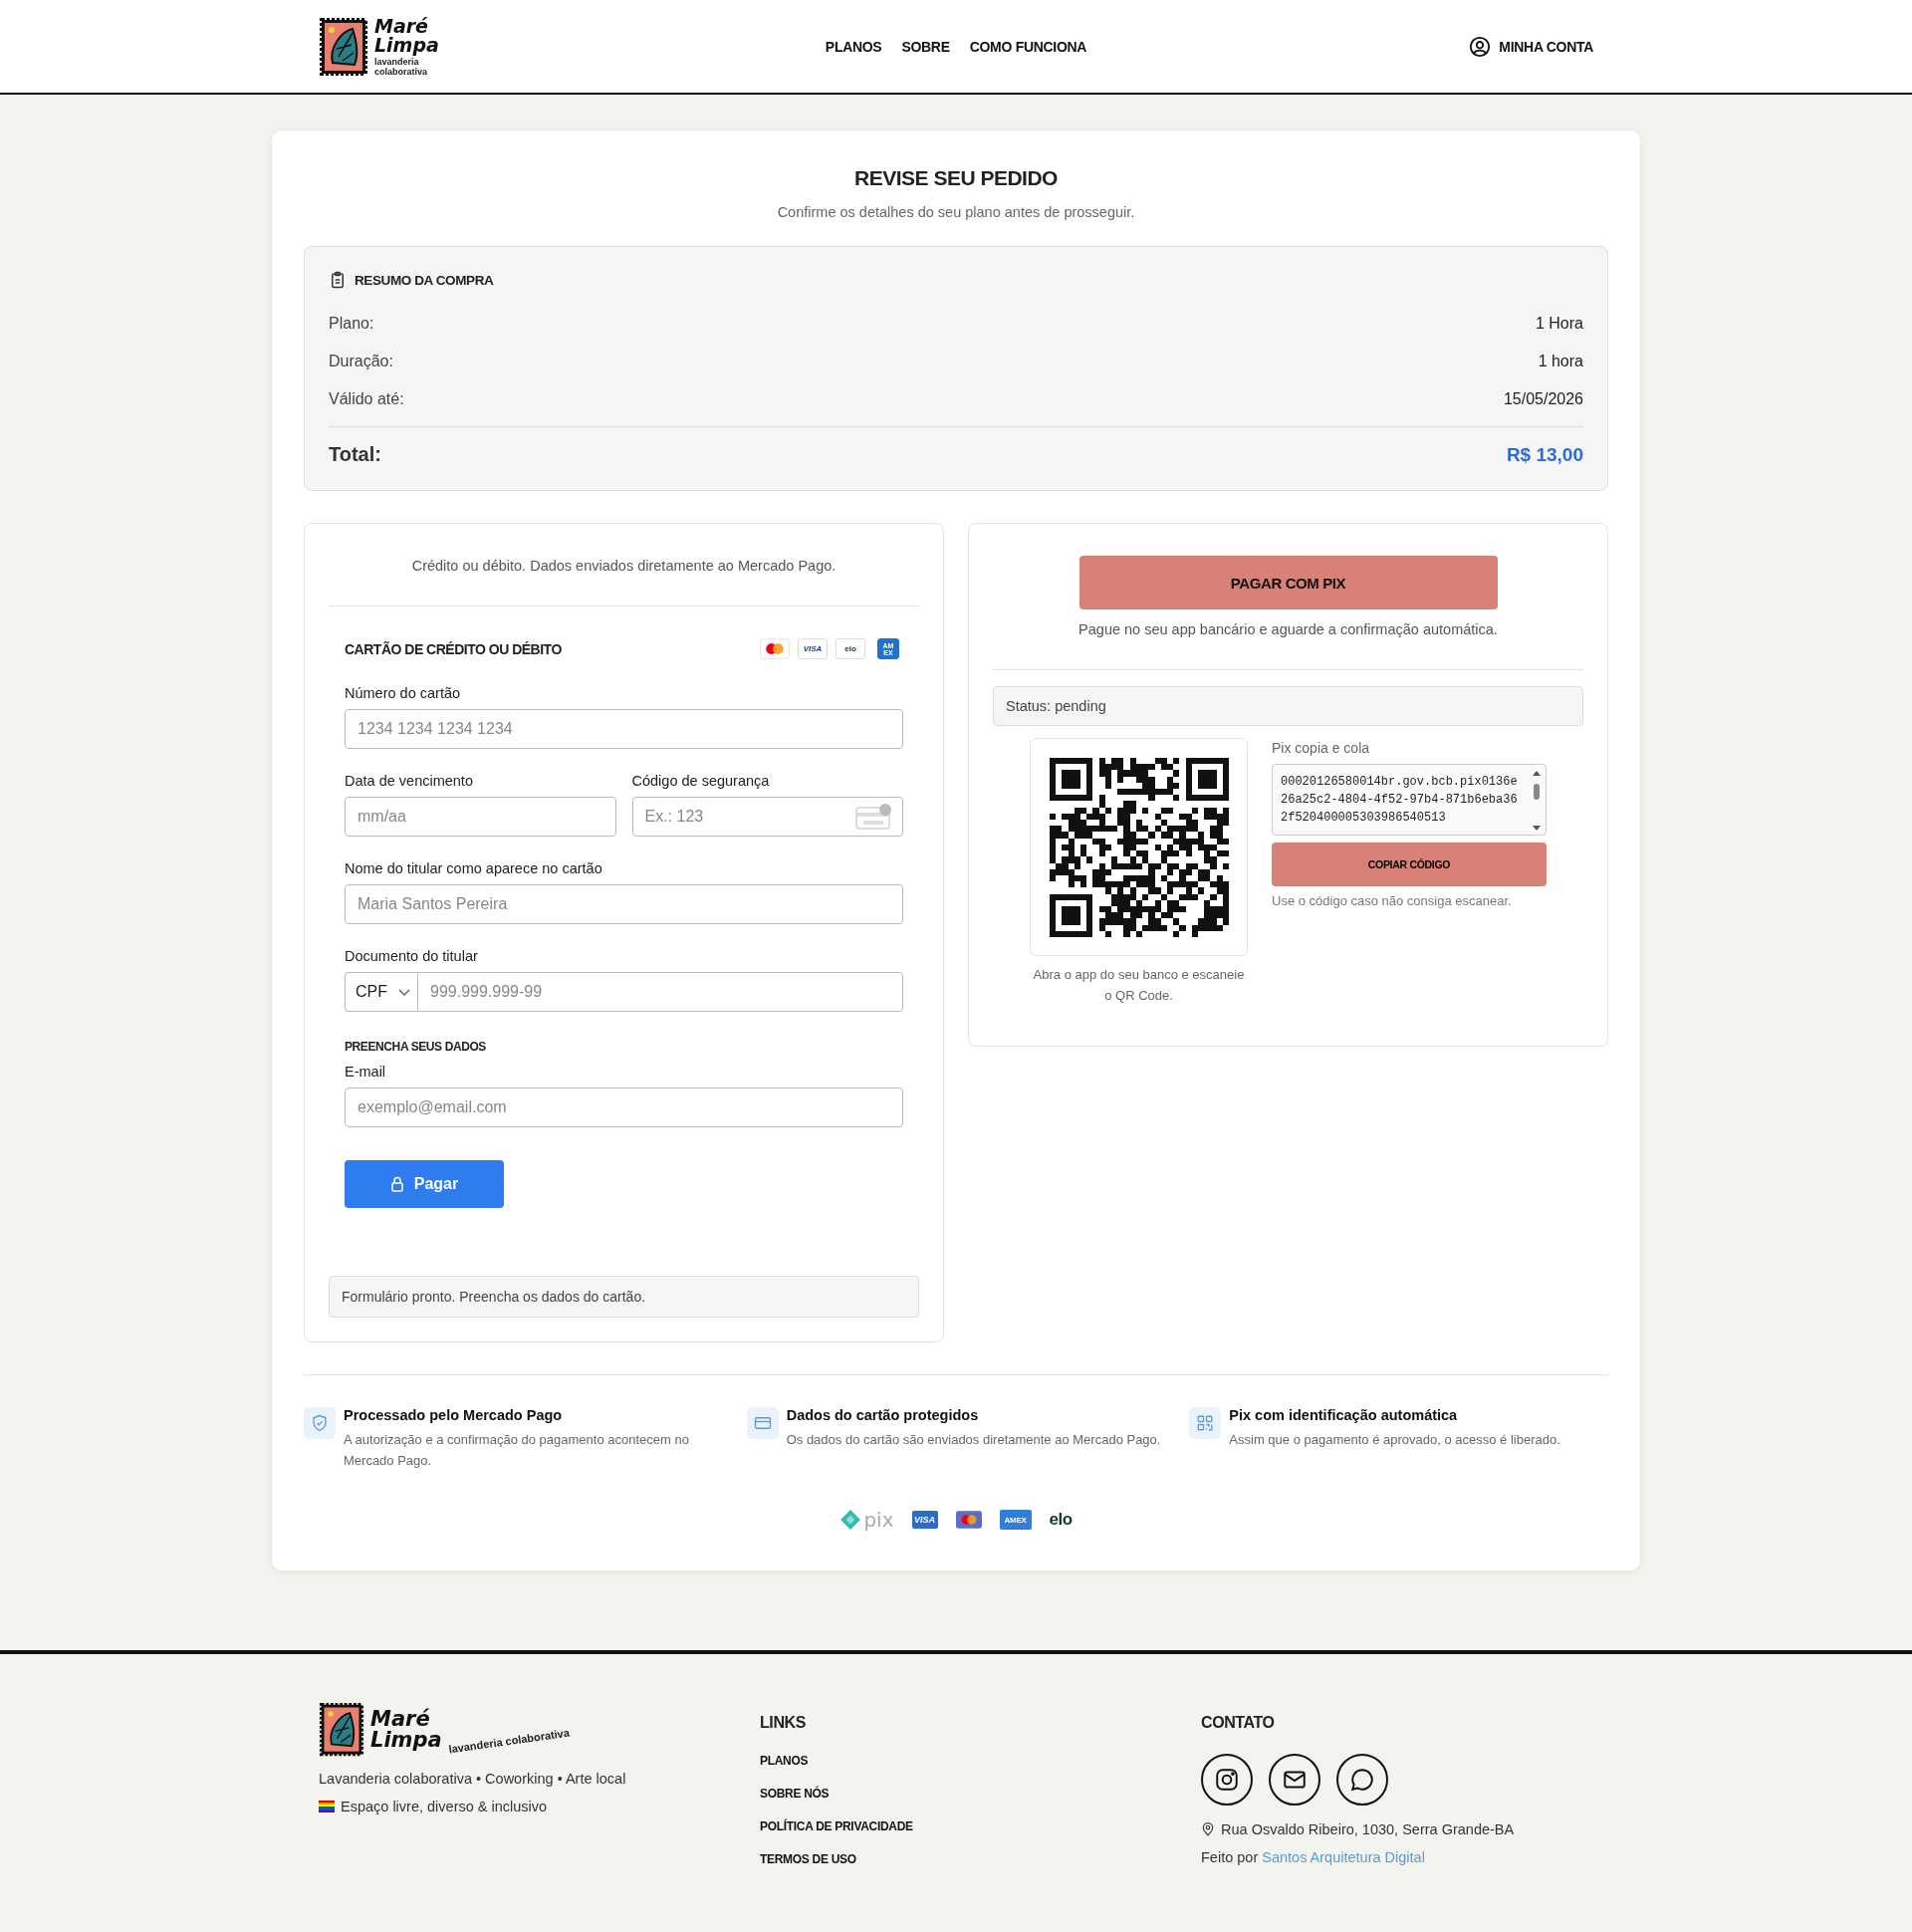  Describe the element at coordinates (784, 1761) in the screenshot. I see `footer-link: PLANOS` at that location.